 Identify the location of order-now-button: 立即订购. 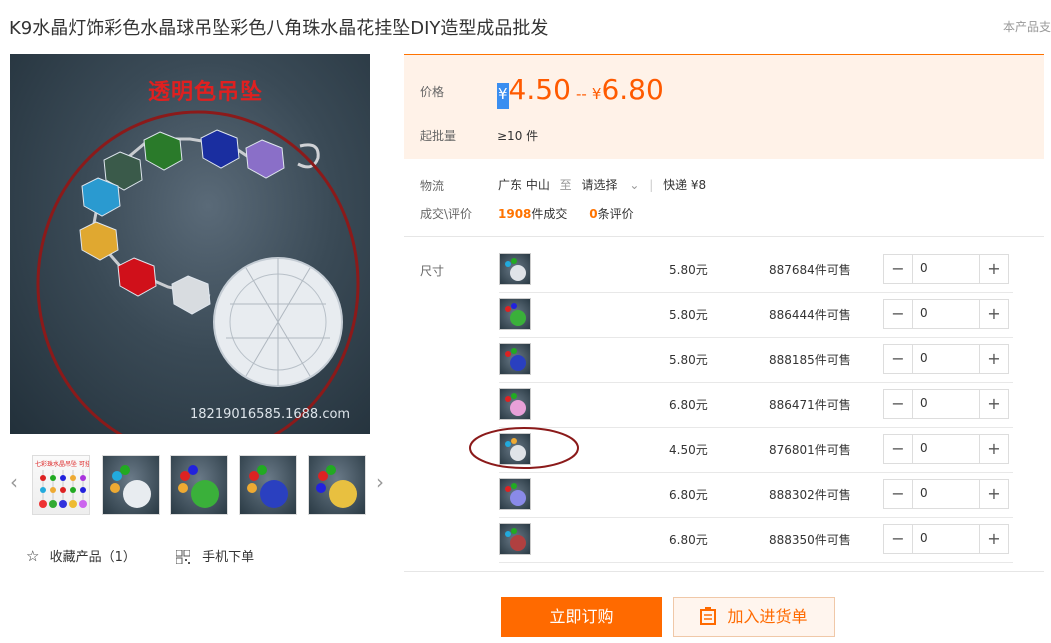
(581, 617).